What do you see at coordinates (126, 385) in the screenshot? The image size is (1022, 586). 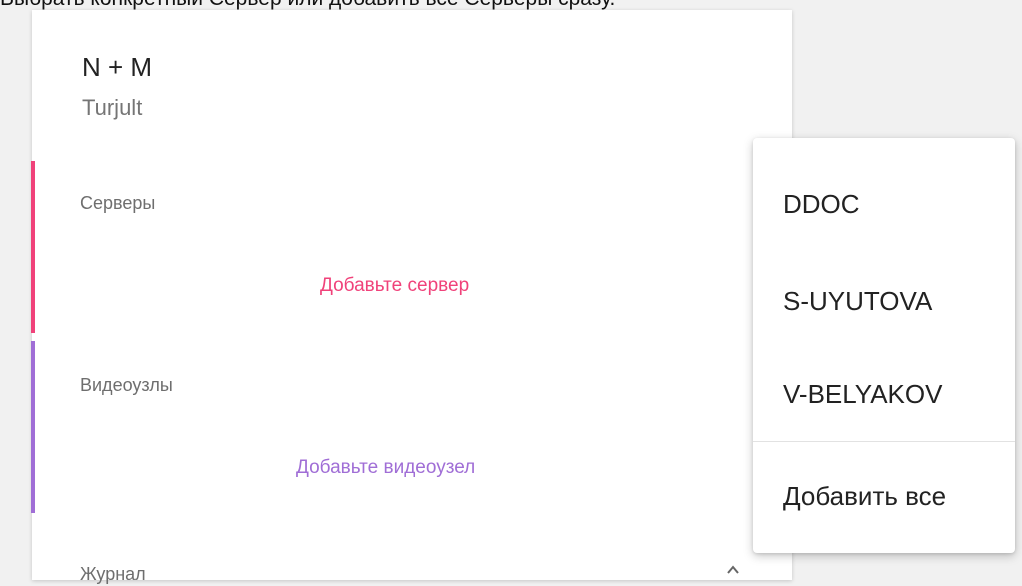 I see `video-nodes-label: Видеоузлы` at bounding box center [126, 385].